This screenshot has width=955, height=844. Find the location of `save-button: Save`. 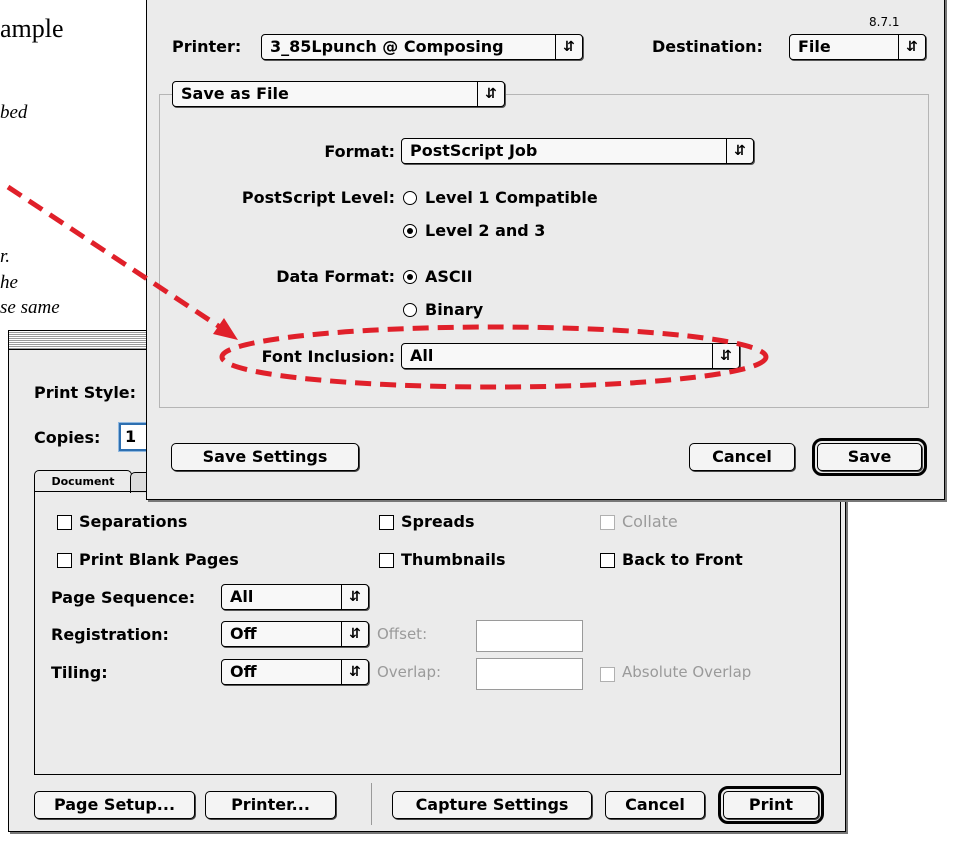

save-button: Save is located at coordinates (869, 457).